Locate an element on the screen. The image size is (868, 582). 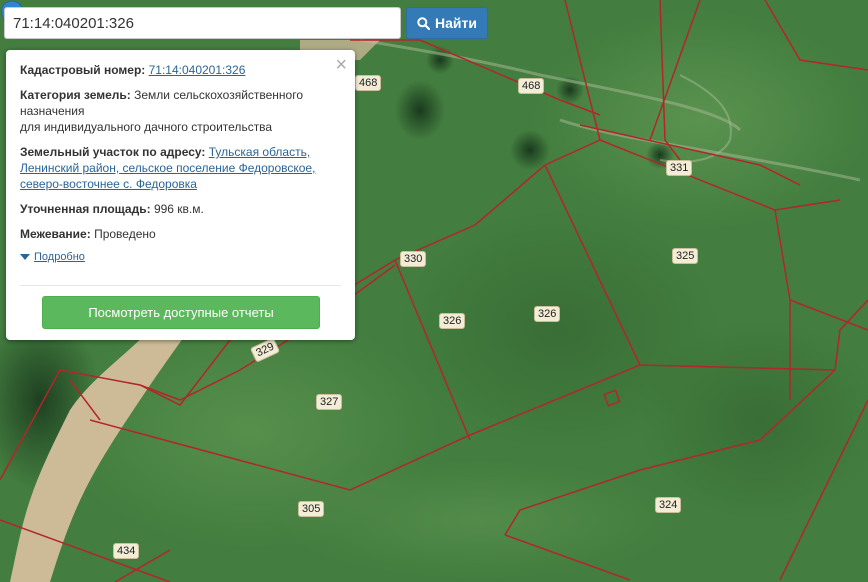
survey-row: Межевание: Проведено is located at coordinates (180, 234).